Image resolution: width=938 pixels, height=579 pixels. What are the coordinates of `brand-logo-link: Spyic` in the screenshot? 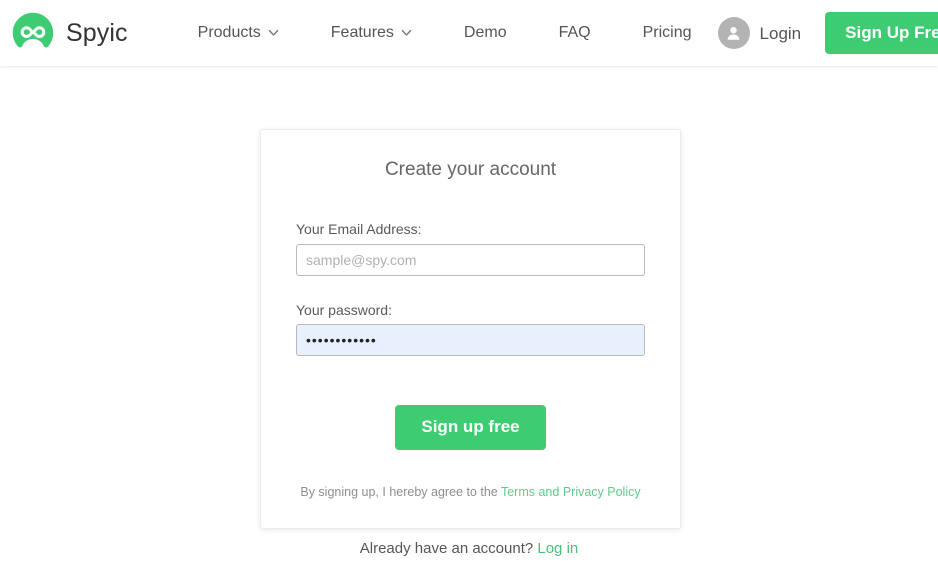 It's located at (70, 33).